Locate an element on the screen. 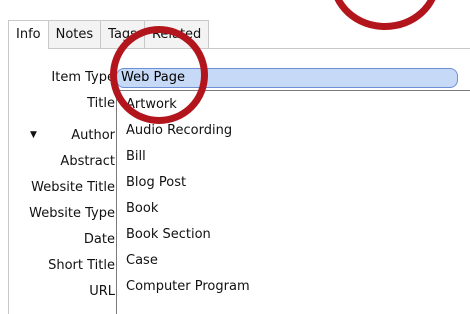 Image resolution: width=470 pixels, height=314 pixels. dropdown-option: Book is located at coordinates (142, 208).